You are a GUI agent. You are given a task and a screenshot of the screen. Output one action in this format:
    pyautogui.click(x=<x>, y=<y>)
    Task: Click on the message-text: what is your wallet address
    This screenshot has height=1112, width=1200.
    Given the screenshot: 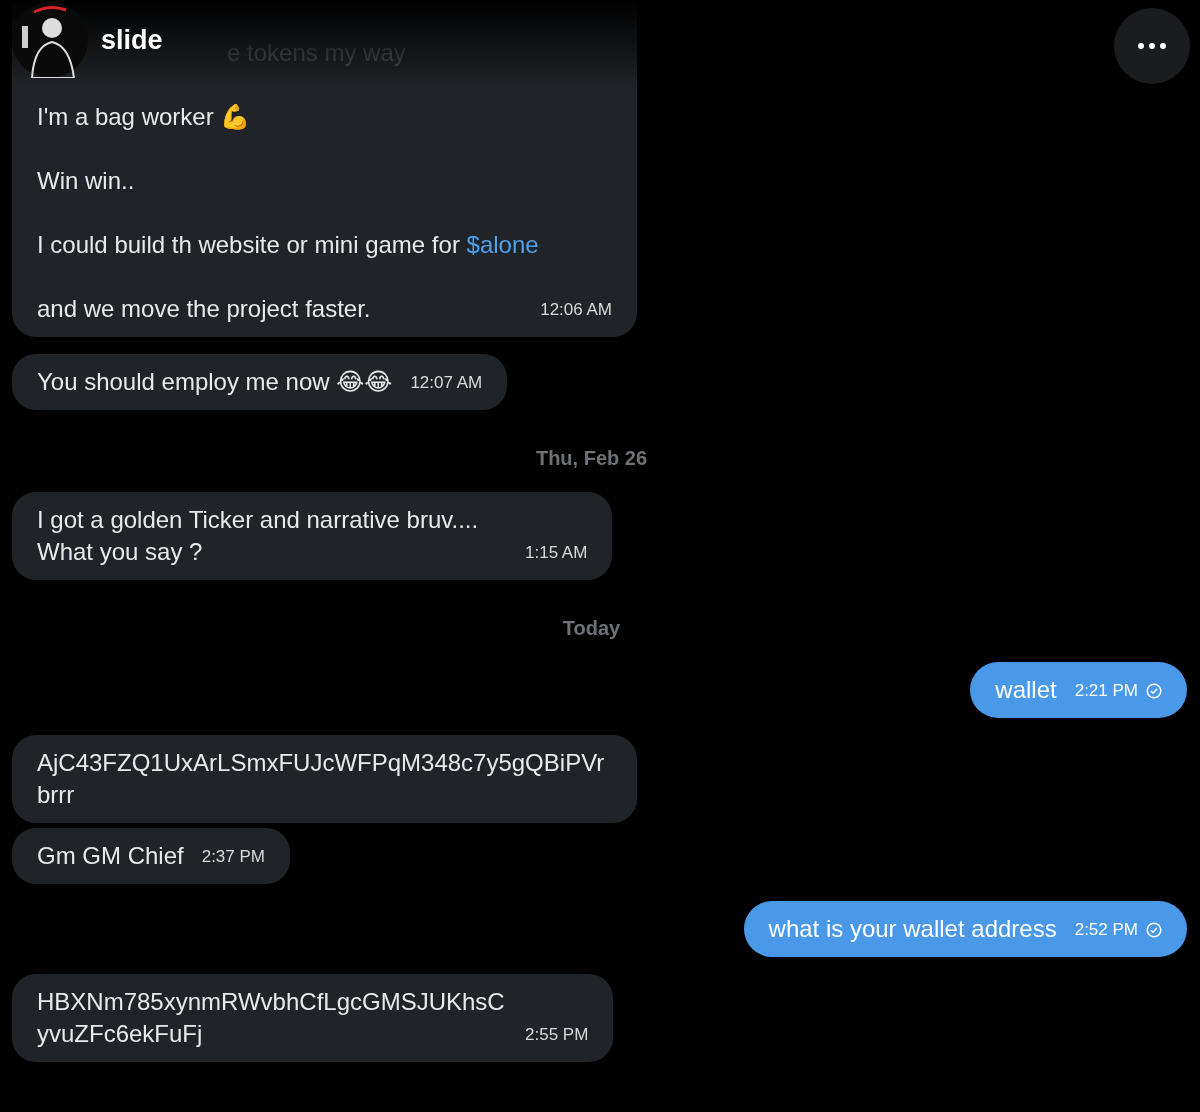 What is the action you would take?
    pyautogui.click(x=912, y=929)
    